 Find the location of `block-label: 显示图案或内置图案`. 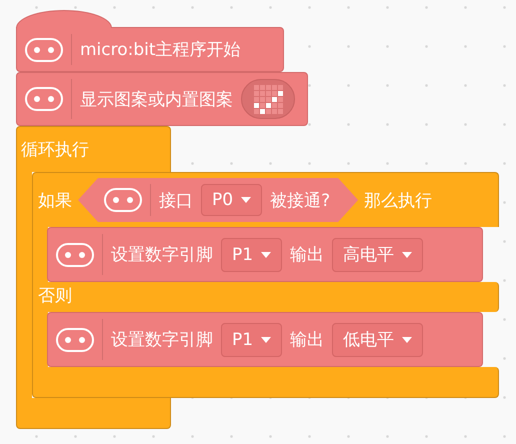

block-label: 显示图案或内置图案 is located at coordinates (156, 99).